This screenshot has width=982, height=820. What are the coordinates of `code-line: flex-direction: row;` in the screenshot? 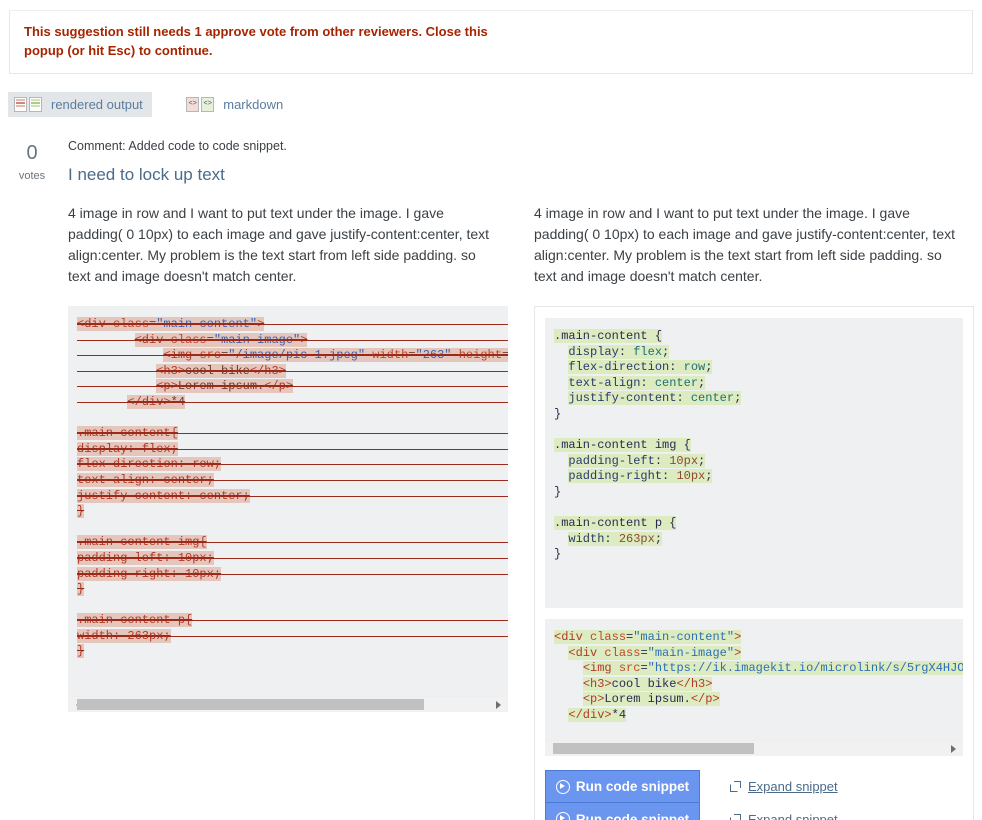 It's located at (640, 367).